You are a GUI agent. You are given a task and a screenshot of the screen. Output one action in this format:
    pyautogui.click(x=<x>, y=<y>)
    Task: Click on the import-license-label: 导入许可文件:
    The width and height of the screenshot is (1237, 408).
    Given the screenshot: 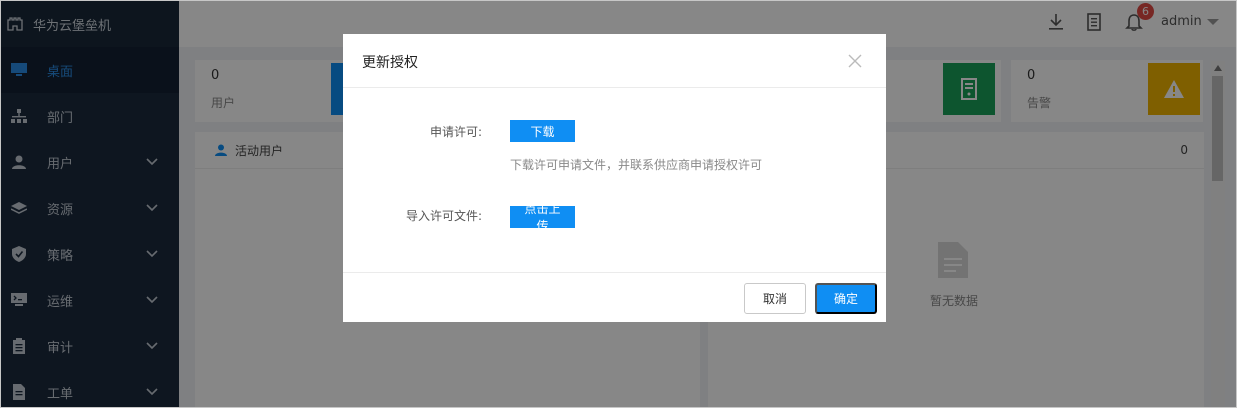 What is the action you would take?
    pyautogui.click(x=443, y=216)
    